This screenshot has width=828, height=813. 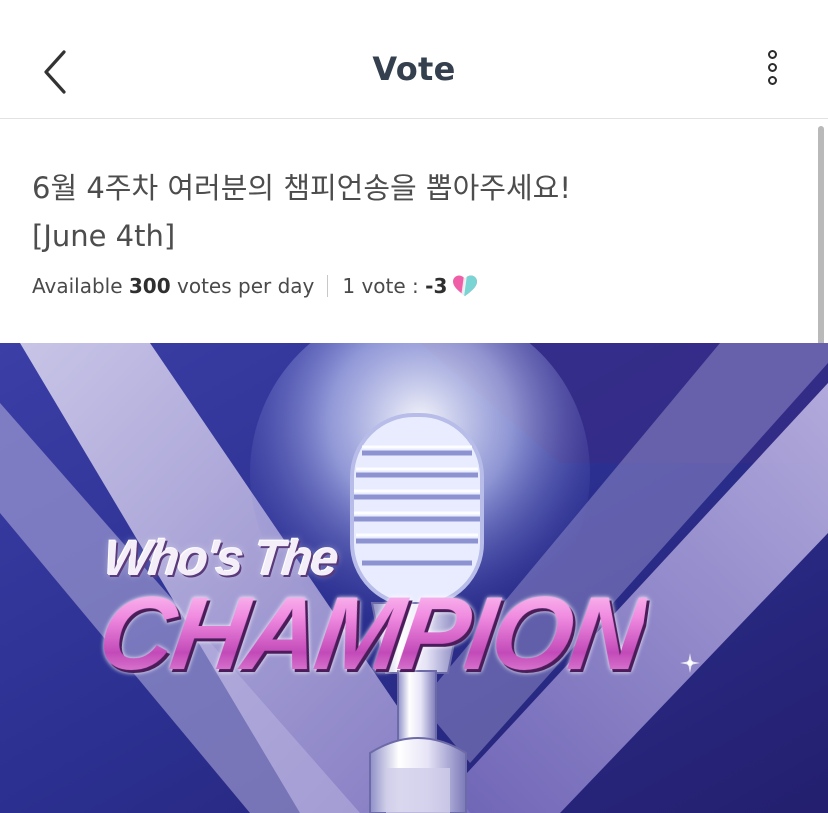 I want to click on vote-title-line1: 6월 4주차 여러분의 챔피언송을 뽑아주세요!, so click(x=301, y=188).